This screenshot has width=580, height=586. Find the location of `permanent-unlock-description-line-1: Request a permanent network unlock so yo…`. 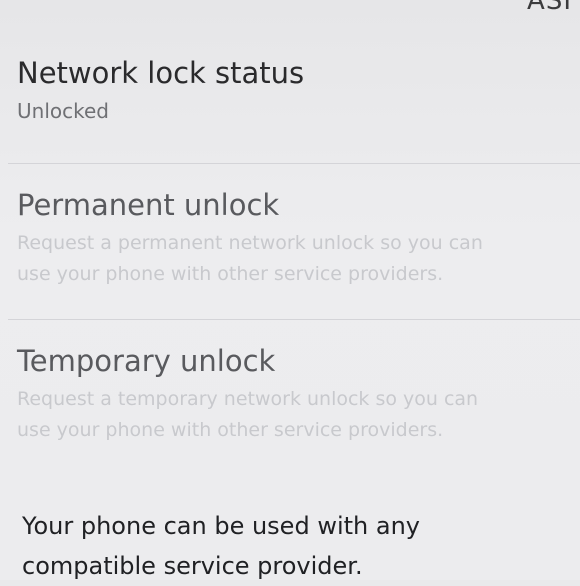

permanent-unlock-description-line-1: Request a permanent network unlock so yo… is located at coordinates (250, 243).